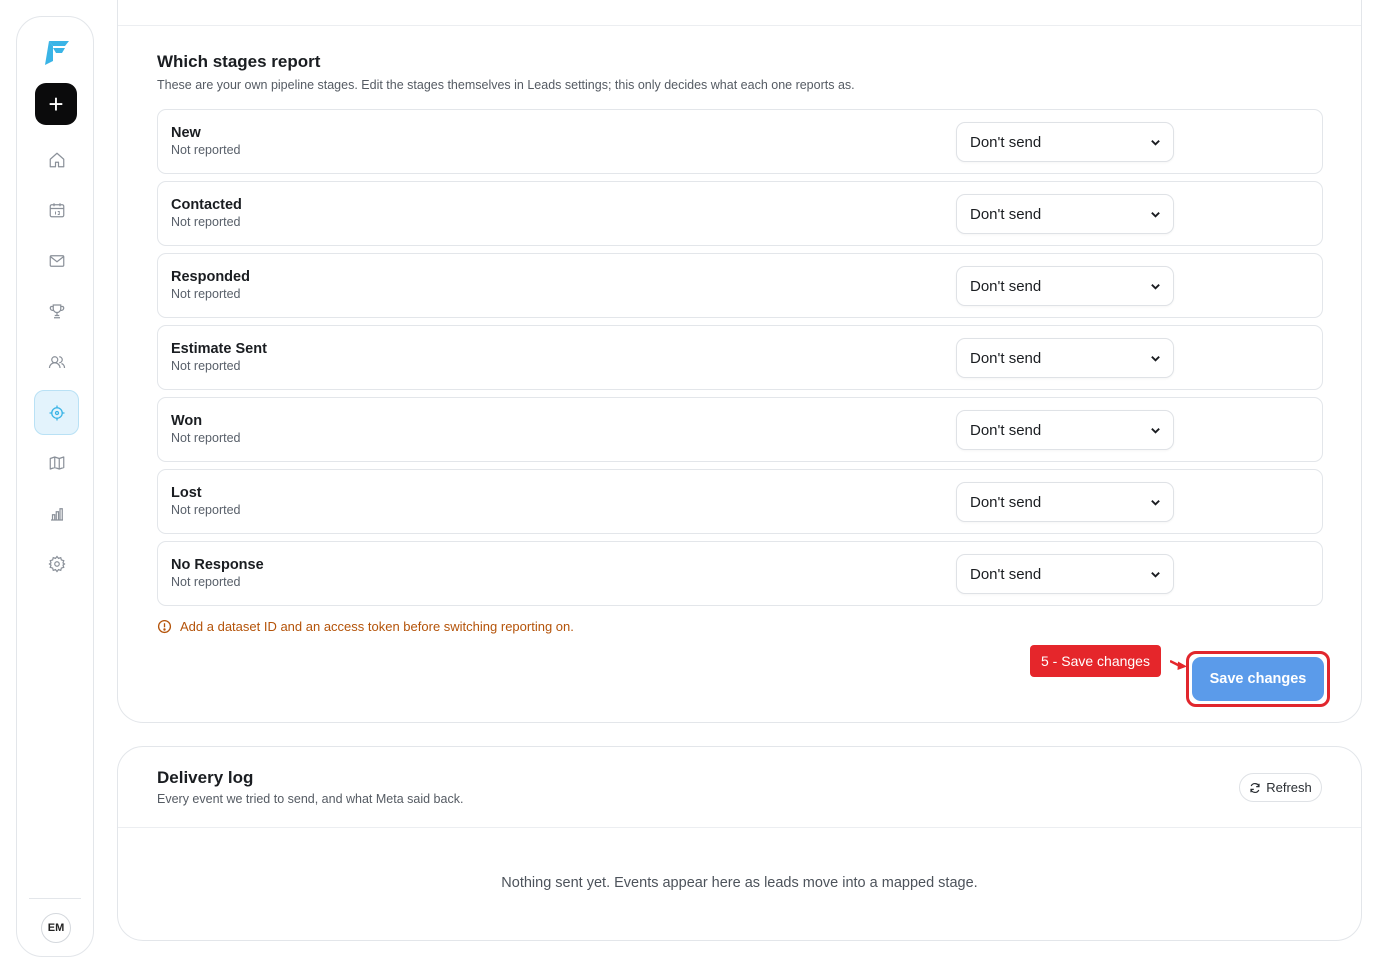  What do you see at coordinates (1289, 787) in the screenshot?
I see `refresh-label: Refresh` at bounding box center [1289, 787].